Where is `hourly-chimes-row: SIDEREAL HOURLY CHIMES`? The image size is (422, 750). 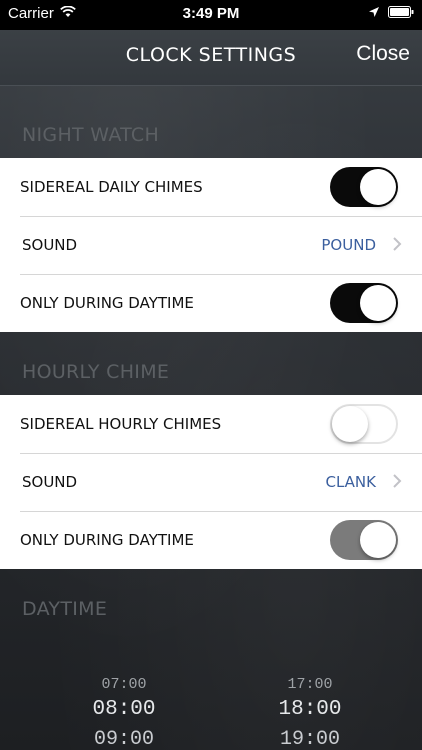
hourly-chimes-row: SIDEREAL HOURLY CHIMES is located at coordinates (211, 424).